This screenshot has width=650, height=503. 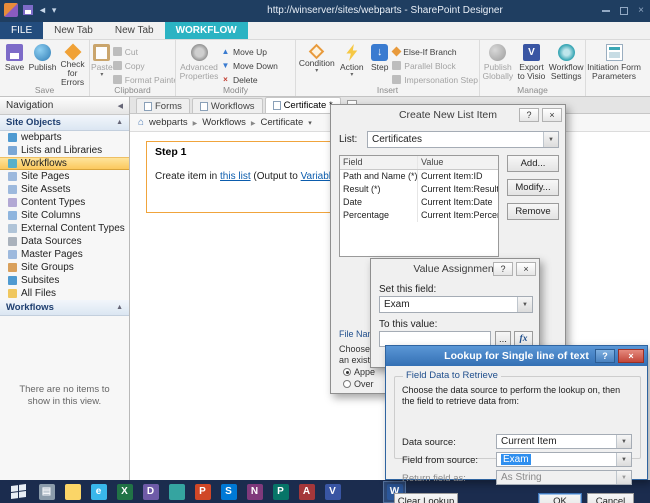 What do you see at coordinates (610, 498) in the screenshot?
I see `cancel-button: Cancel` at bounding box center [610, 498].